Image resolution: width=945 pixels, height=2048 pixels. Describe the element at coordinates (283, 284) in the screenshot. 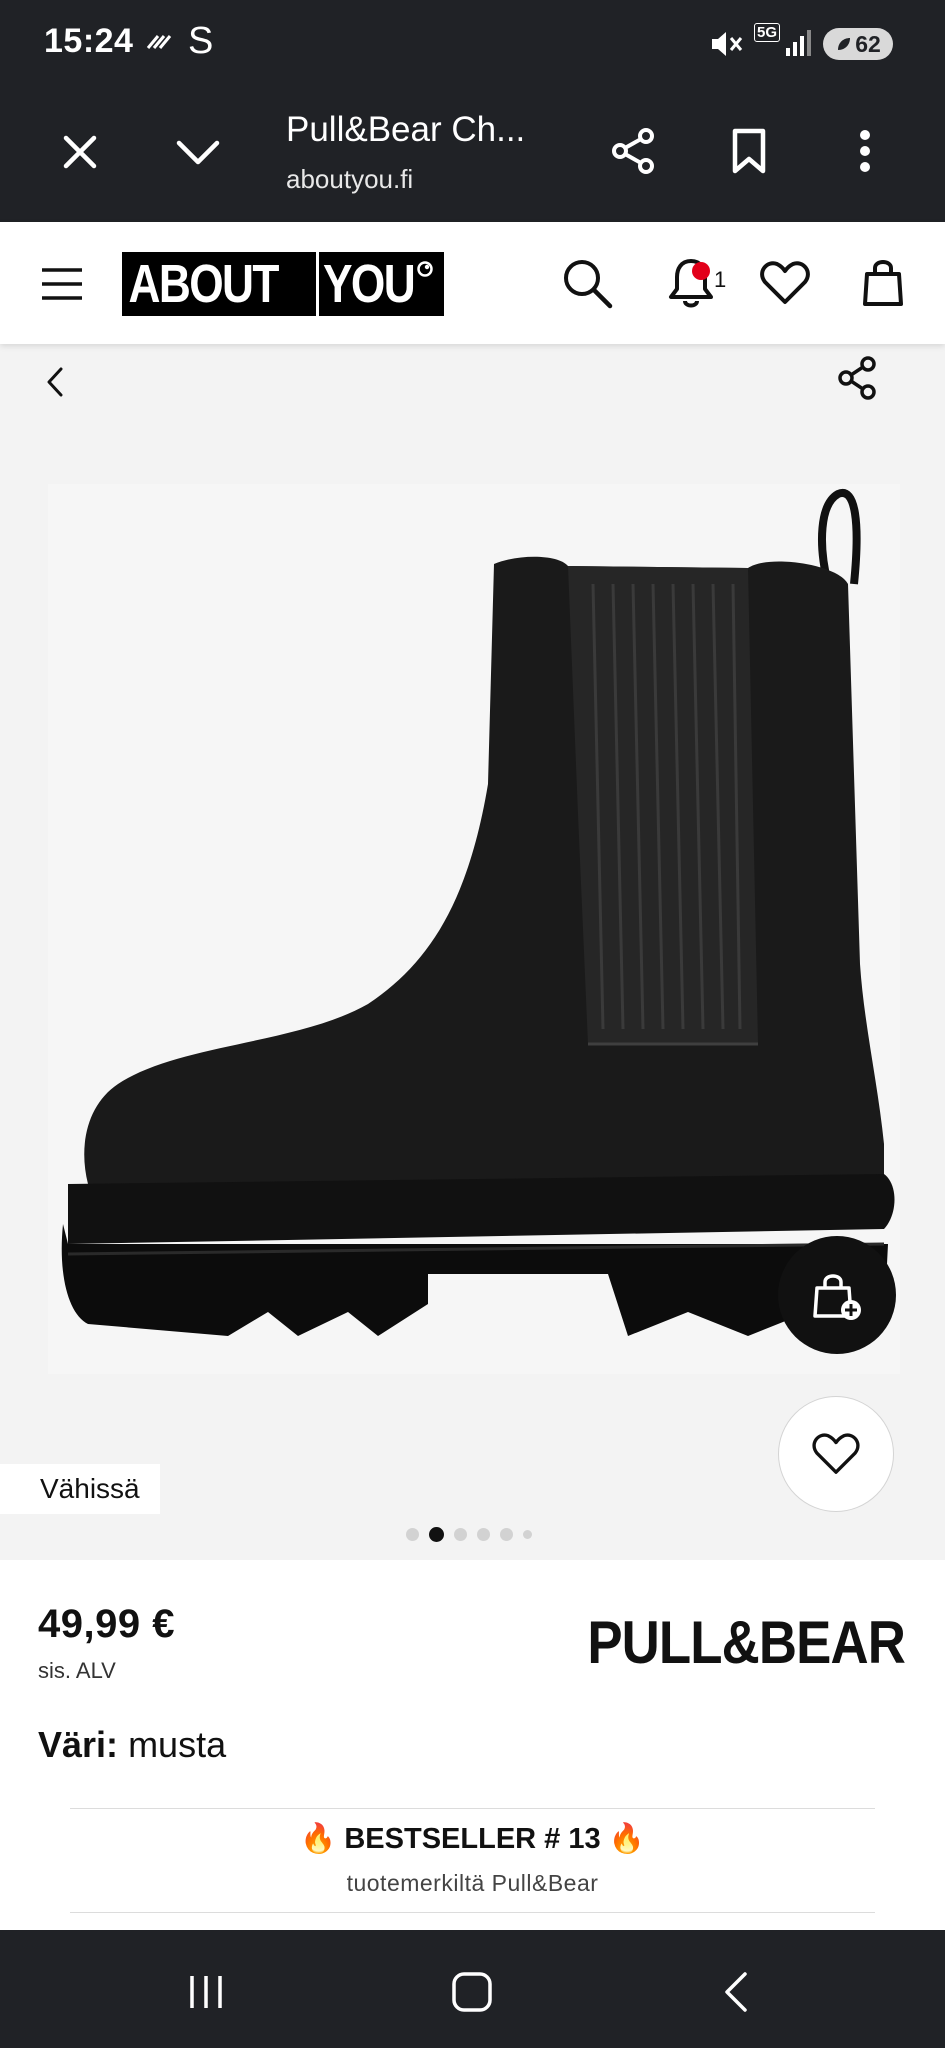

I see `about-you-logo: ABOUT YOU` at that location.